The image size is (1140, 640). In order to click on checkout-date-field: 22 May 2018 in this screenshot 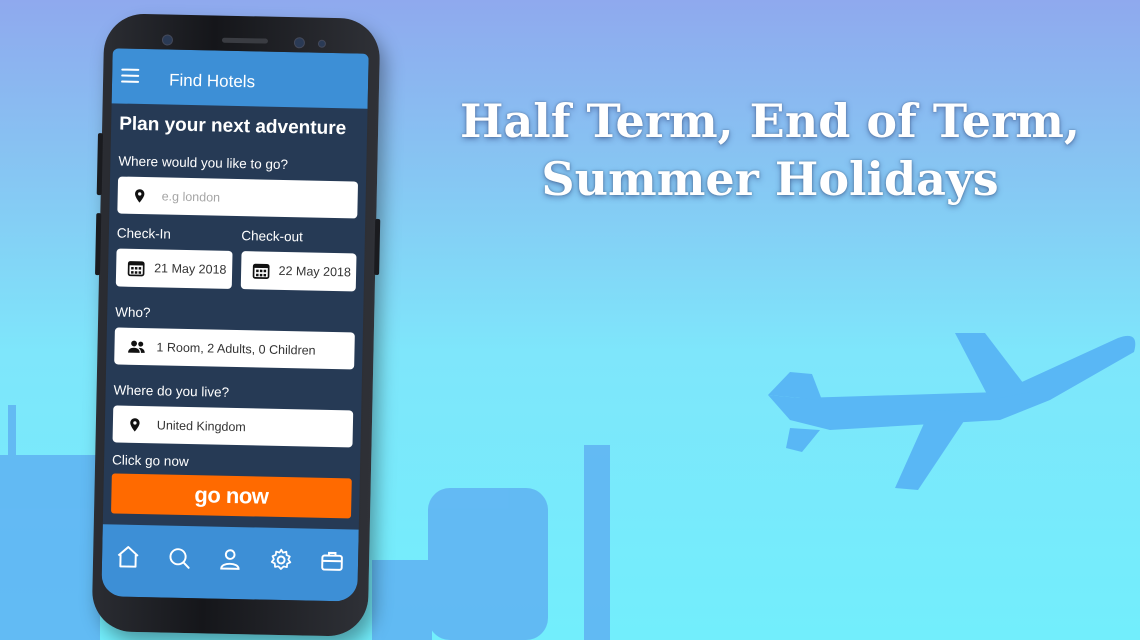, I will do `click(298, 271)`.